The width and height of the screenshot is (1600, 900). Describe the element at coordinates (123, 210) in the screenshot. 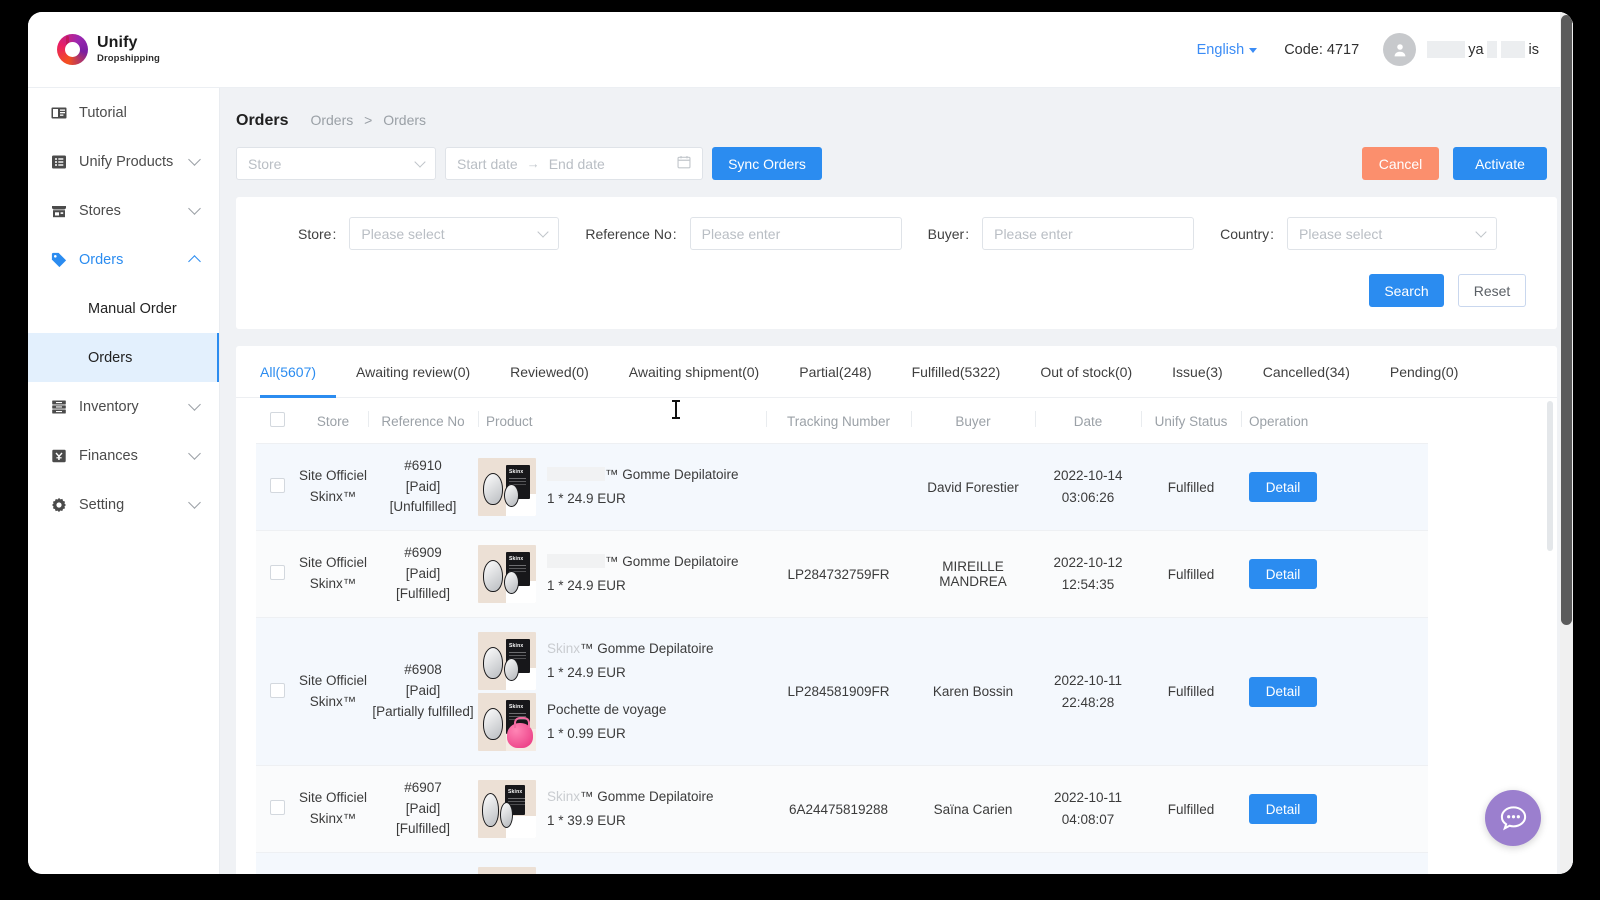

I see `sidebar-item-stores: Stores` at that location.